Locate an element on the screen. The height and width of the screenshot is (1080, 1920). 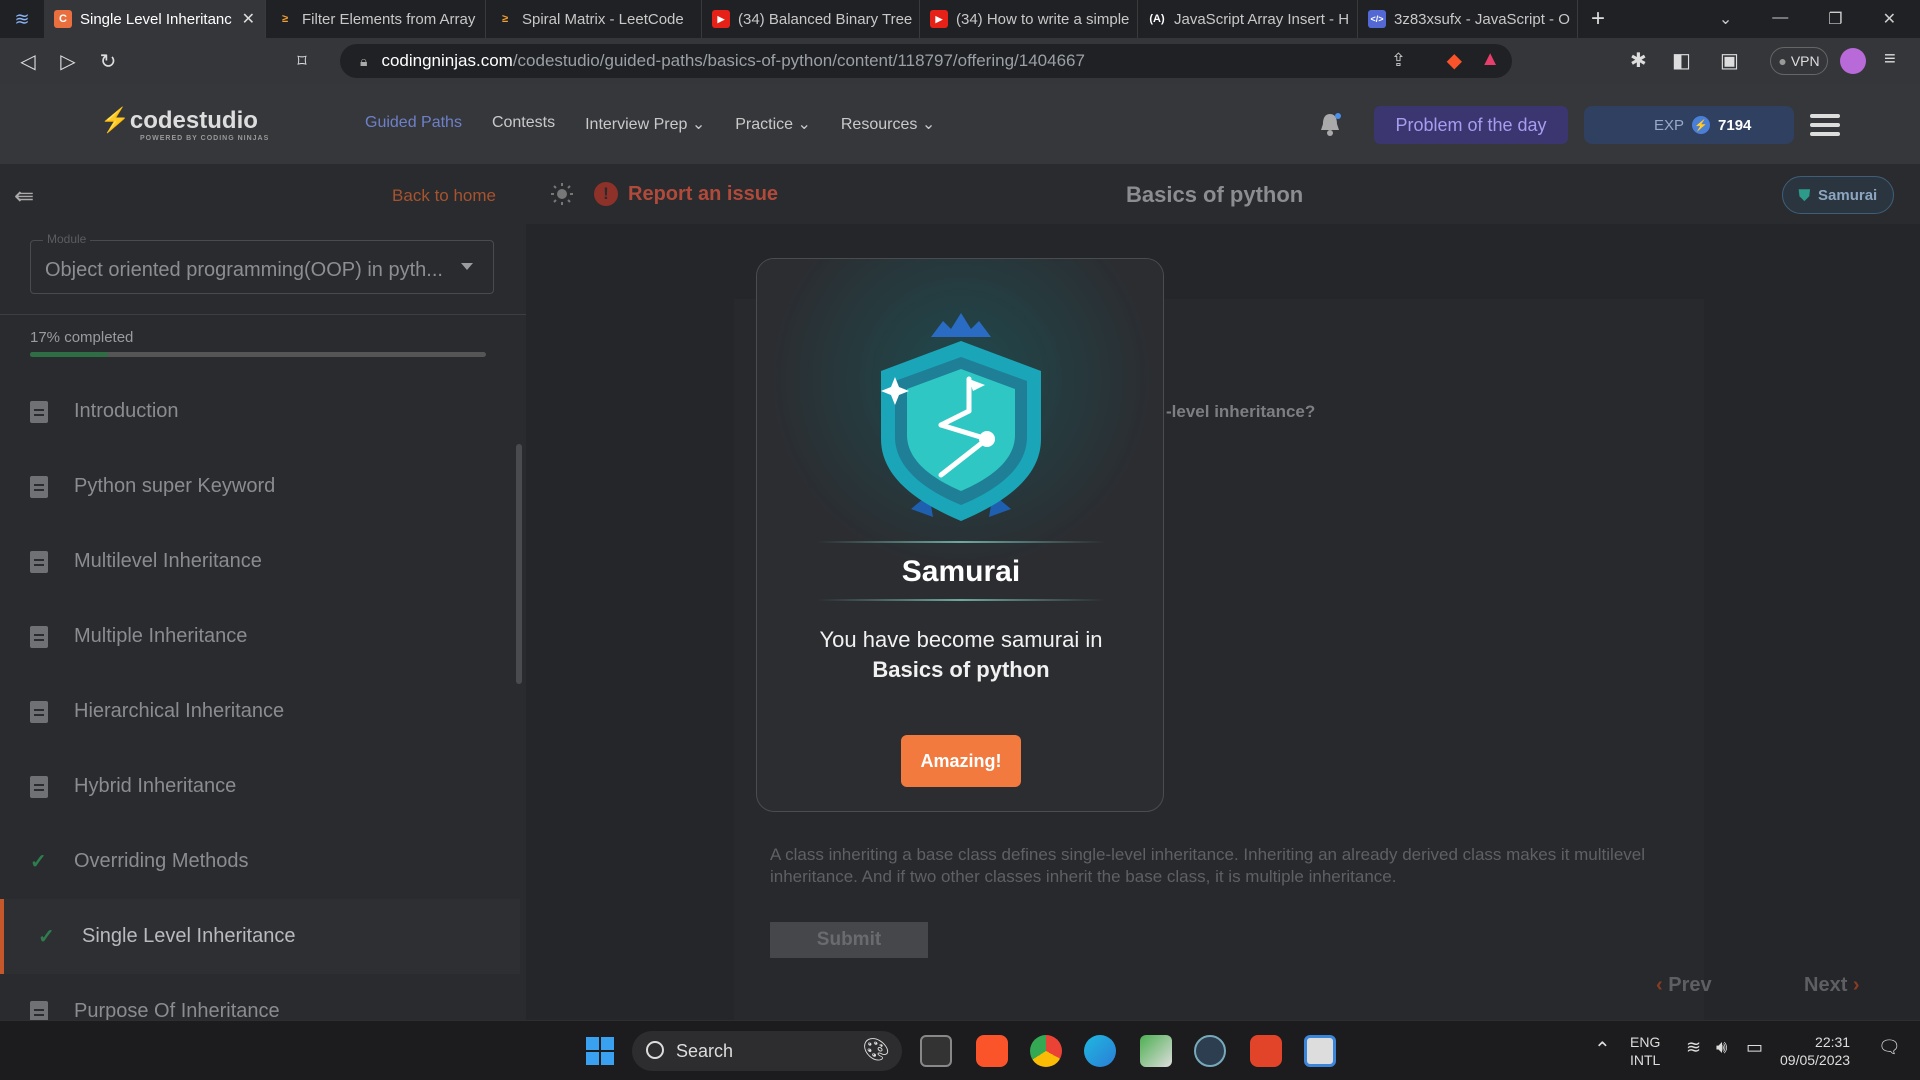
hamburger-menu-icon is located at coordinates (1825, 125).